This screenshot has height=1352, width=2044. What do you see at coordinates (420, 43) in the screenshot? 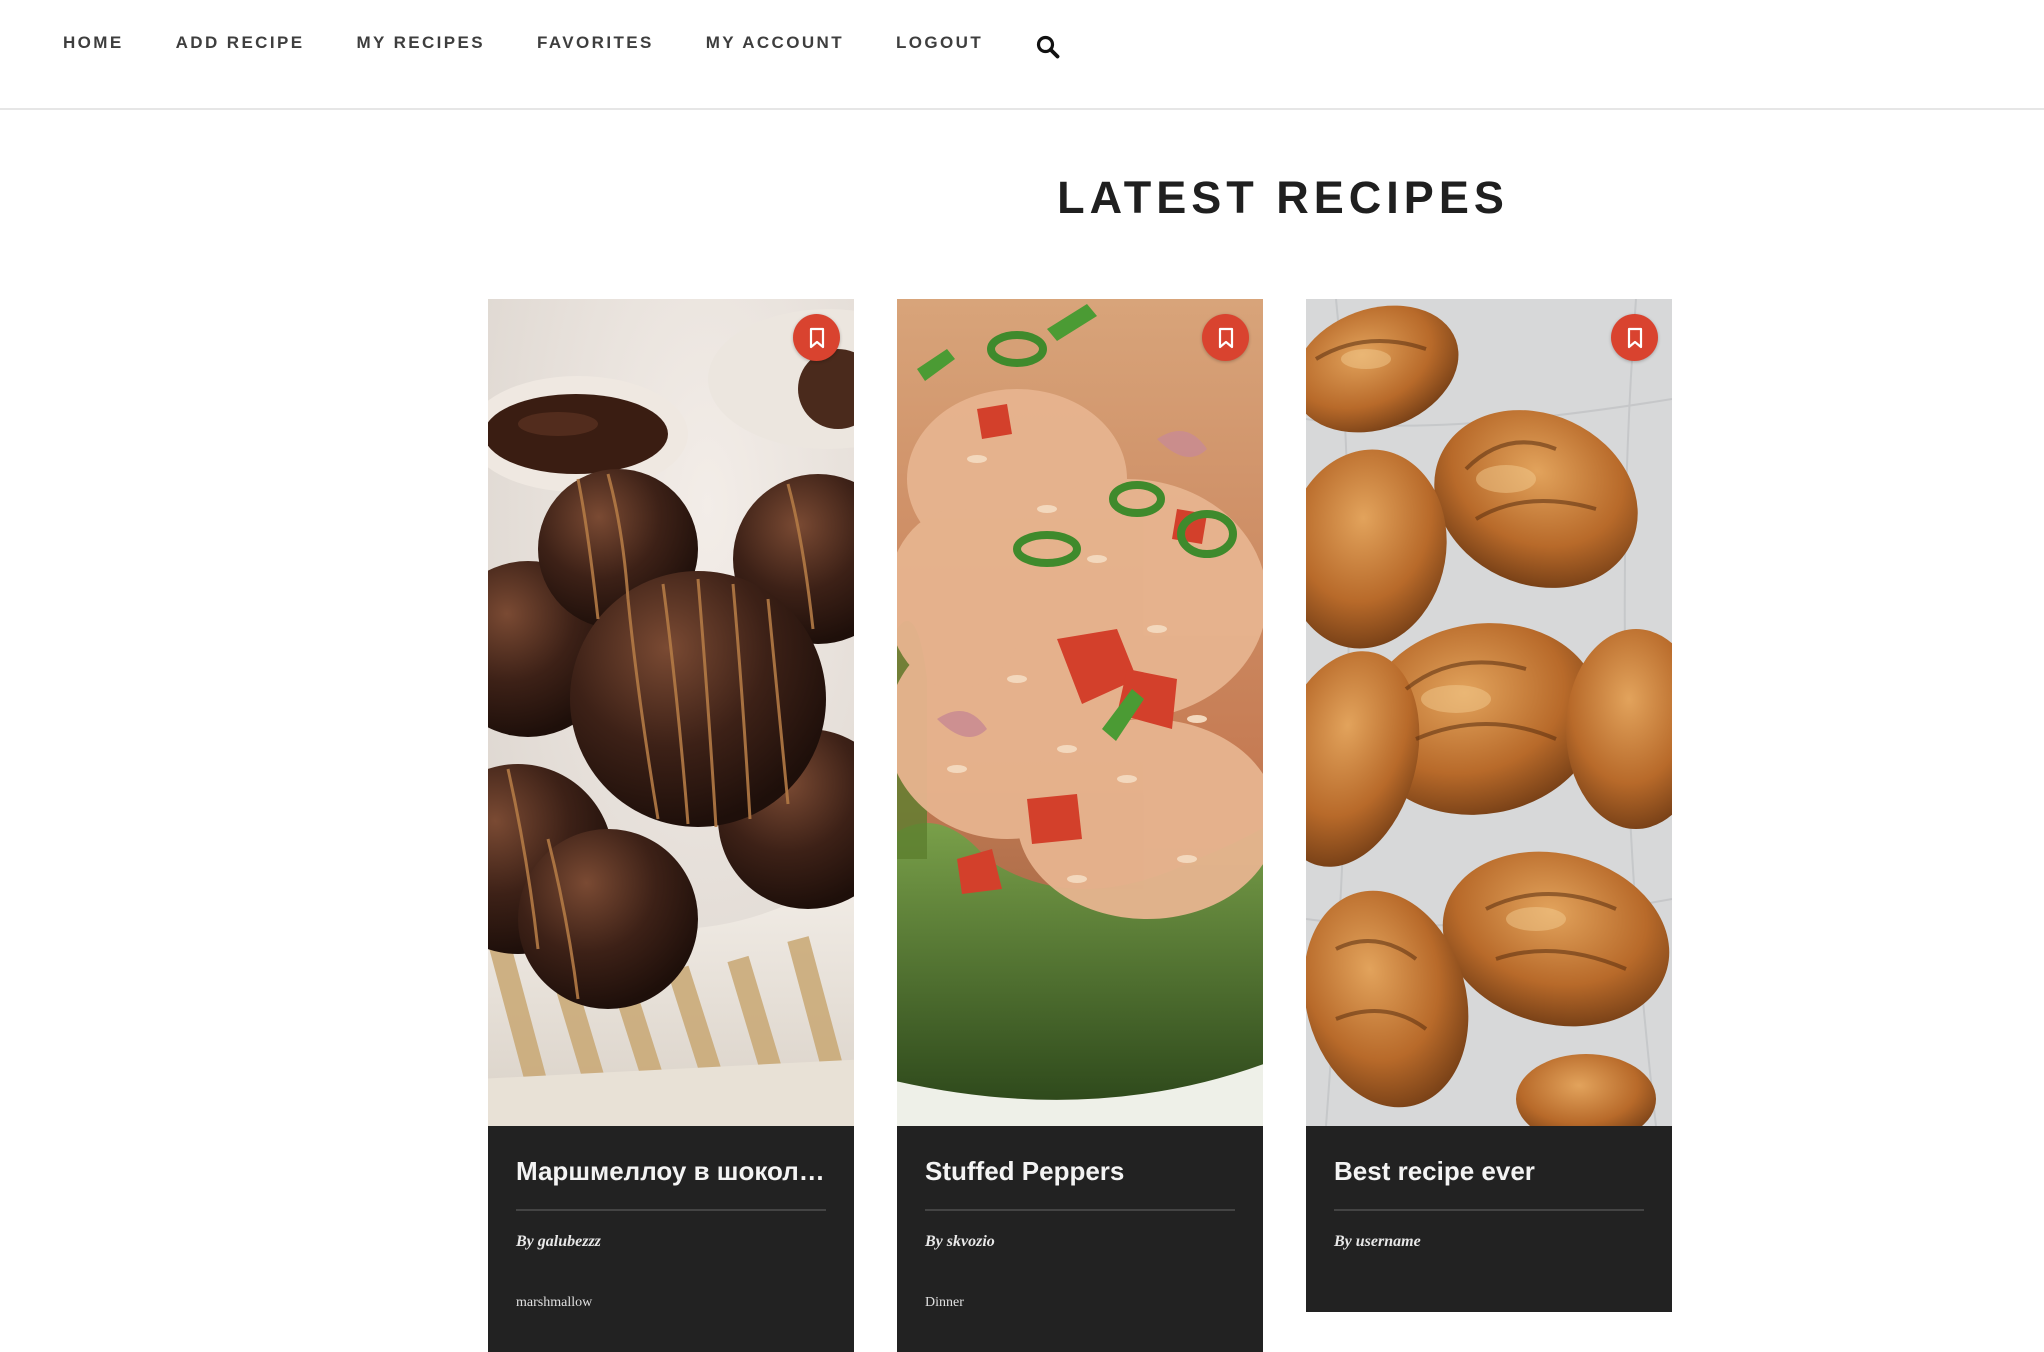
I see `nav-item-my-recipes: MY RECIPES` at bounding box center [420, 43].